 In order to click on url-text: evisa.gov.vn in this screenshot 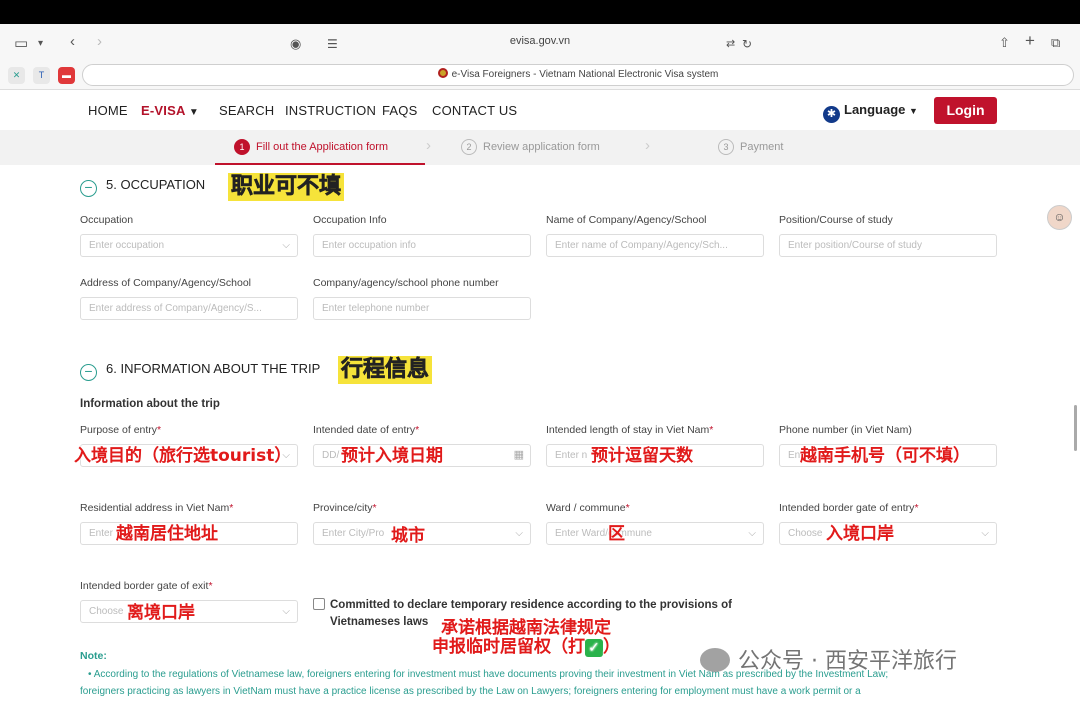, I will do `click(540, 41)`.